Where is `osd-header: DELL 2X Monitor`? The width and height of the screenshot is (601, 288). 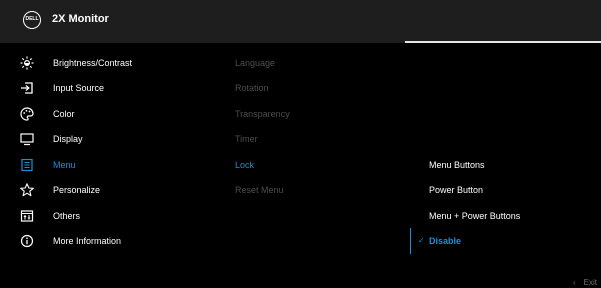
osd-header: DELL 2X Monitor is located at coordinates (300, 21).